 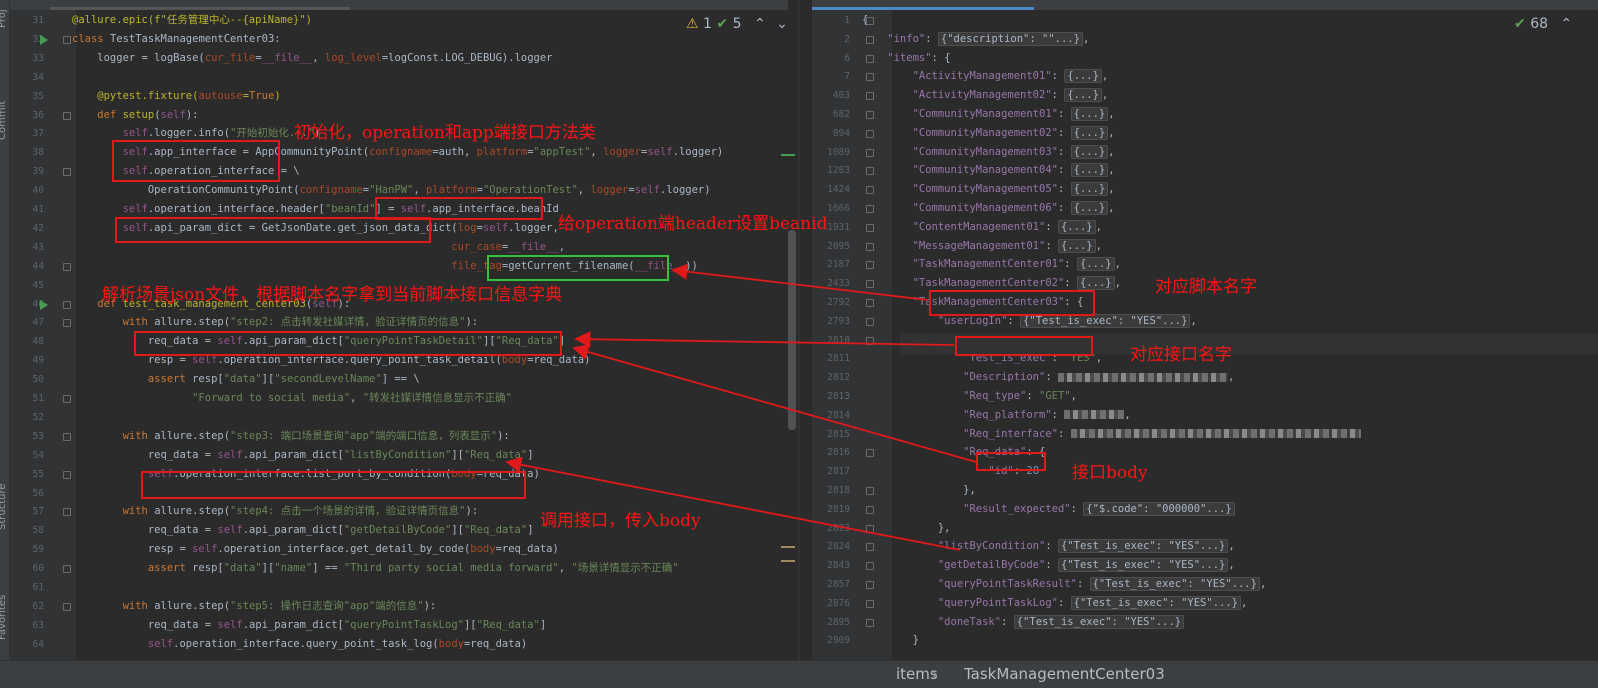 What do you see at coordinates (799, 330) in the screenshot?
I see `split-divider` at bounding box center [799, 330].